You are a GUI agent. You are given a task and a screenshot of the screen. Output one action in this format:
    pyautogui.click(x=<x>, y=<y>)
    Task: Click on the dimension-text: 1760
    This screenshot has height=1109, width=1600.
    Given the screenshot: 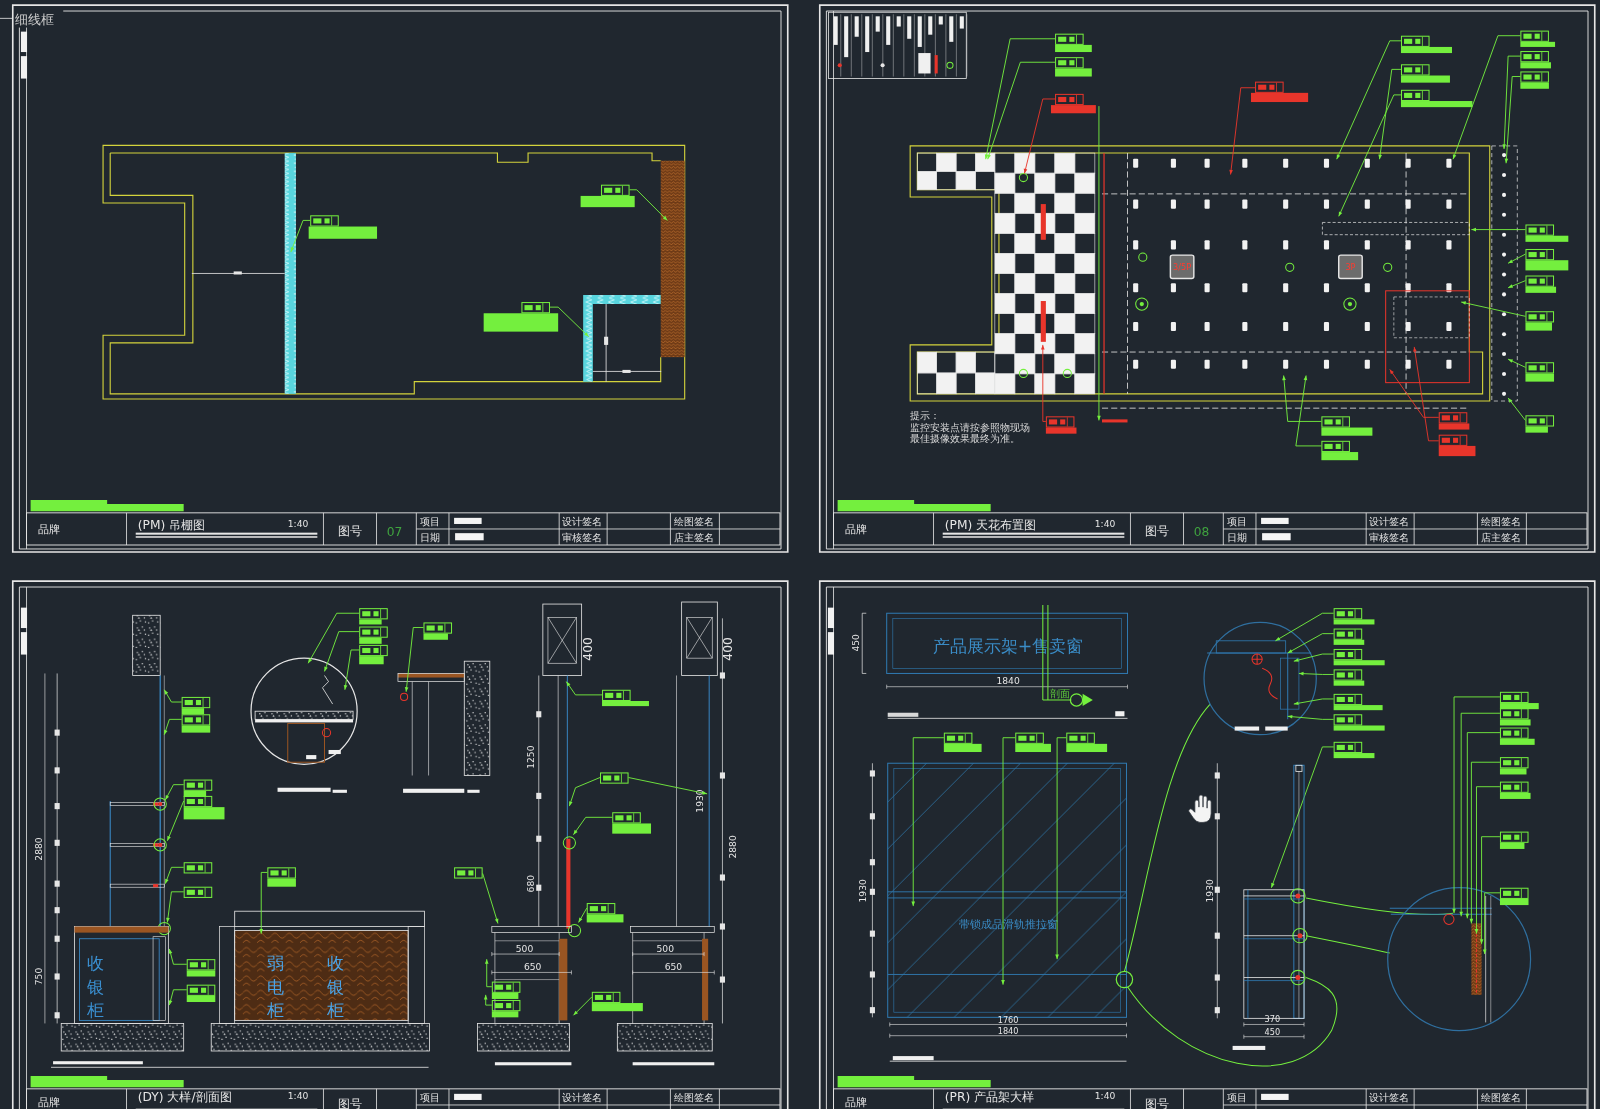 What is the action you would take?
    pyautogui.click(x=1008, y=1019)
    